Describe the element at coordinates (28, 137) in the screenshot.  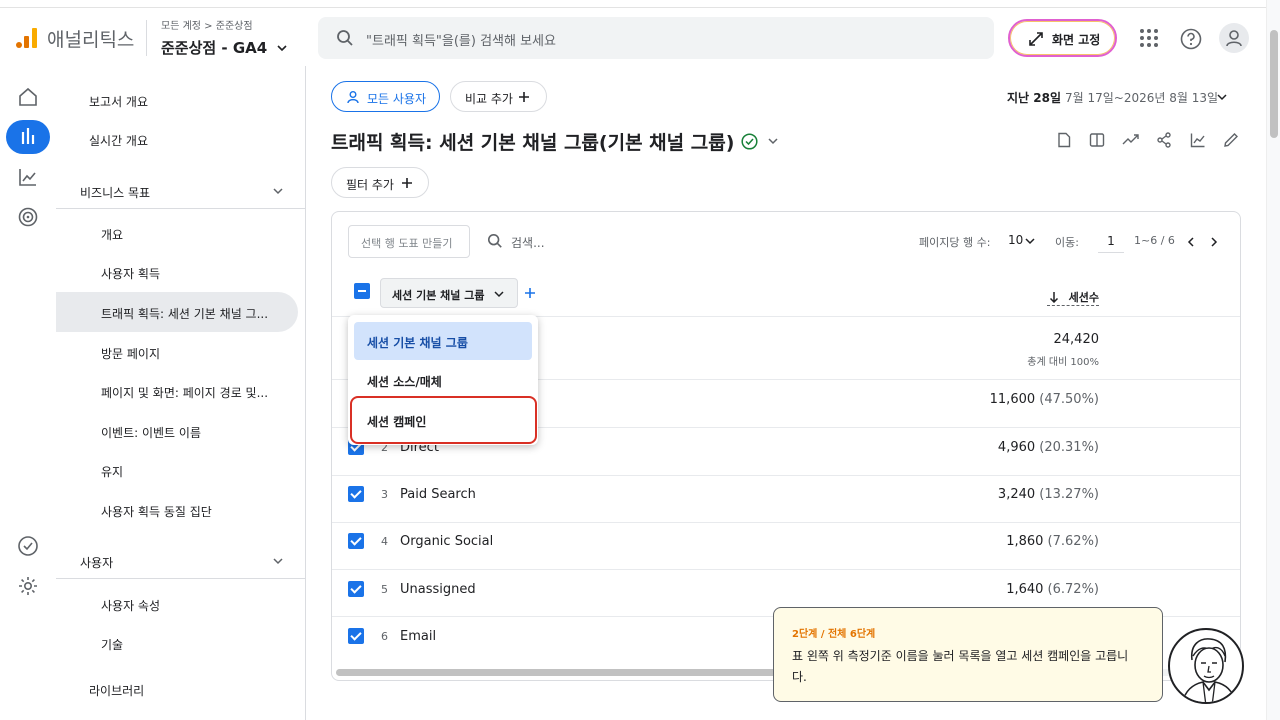
I see `reports-icon` at that location.